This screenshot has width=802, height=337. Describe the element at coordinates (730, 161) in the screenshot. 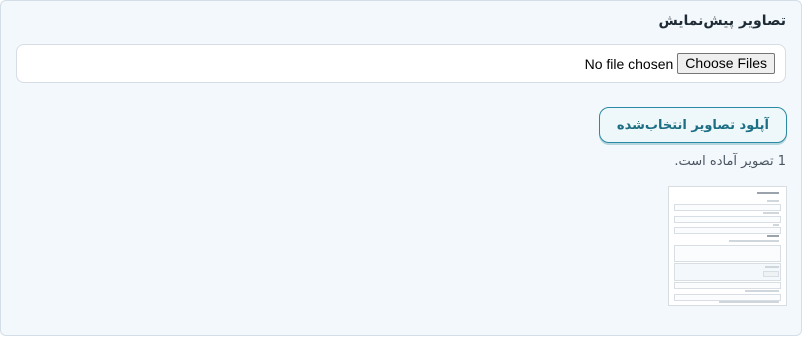

I see `ready-status-text: 1 تصویر آماده است.` at that location.